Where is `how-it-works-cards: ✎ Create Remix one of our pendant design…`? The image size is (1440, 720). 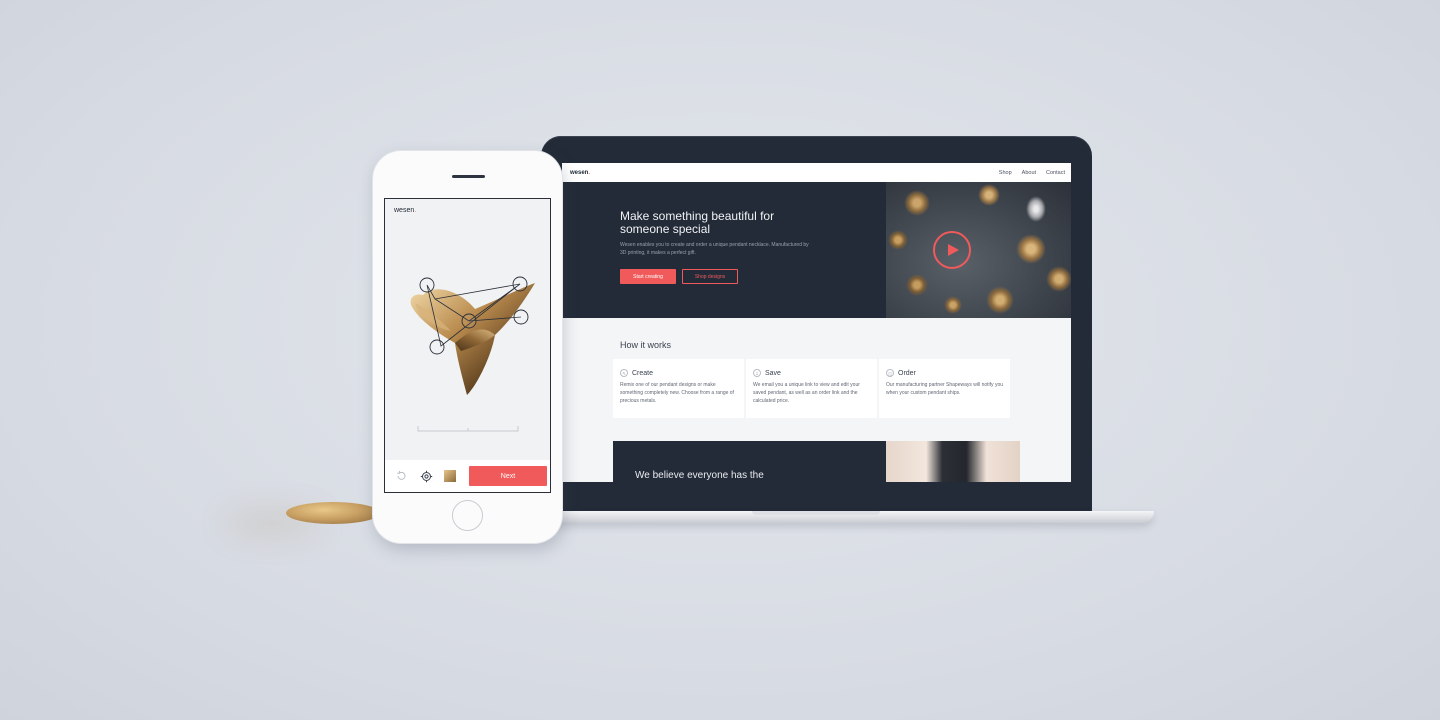
how-it-works-cards: ✎ Create Remix one of our pendant design… is located at coordinates (811, 388).